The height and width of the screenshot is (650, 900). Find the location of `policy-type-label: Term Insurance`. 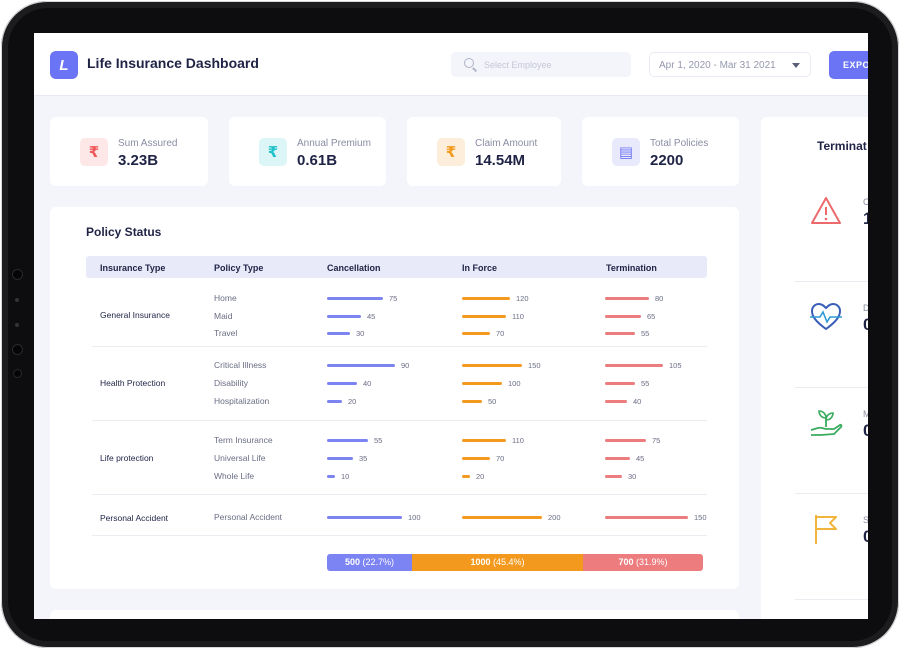

policy-type-label: Term Insurance is located at coordinates (243, 440).